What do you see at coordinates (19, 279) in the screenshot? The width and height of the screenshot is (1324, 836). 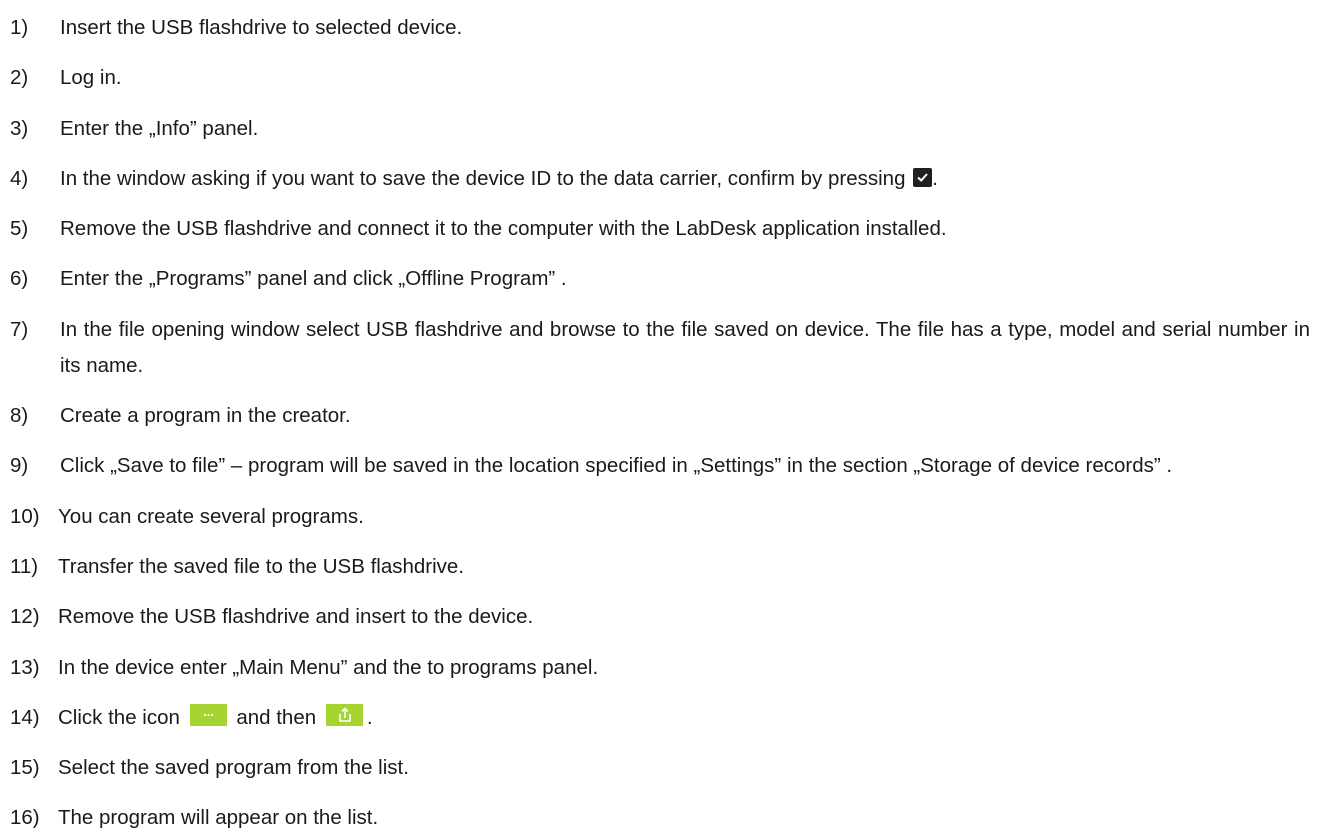 I see `step-number: 6)` at bounding box center [19, 279].